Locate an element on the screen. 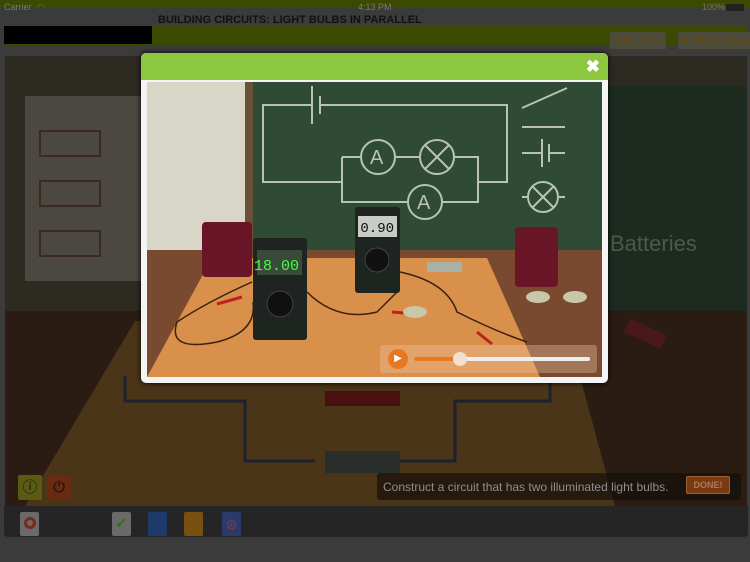 Image resolution: width=750 pixels, height=562 pixels. play-button: ▶ is located at coordinates (398, 359).